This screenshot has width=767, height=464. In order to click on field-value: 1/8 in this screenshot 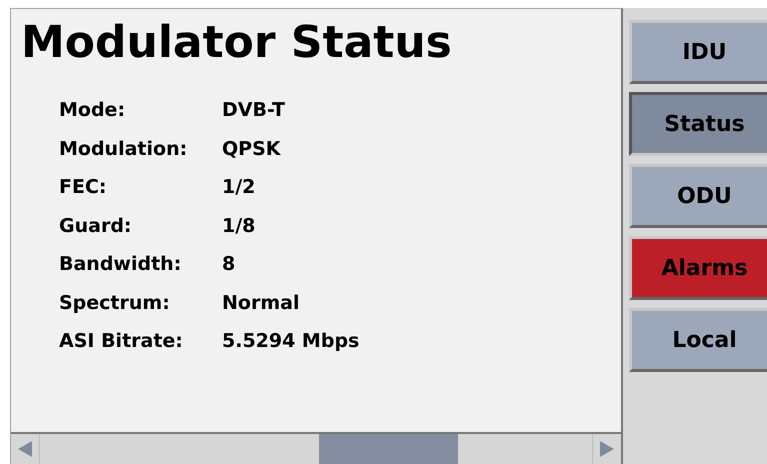, I will do `click(239, 225)`.